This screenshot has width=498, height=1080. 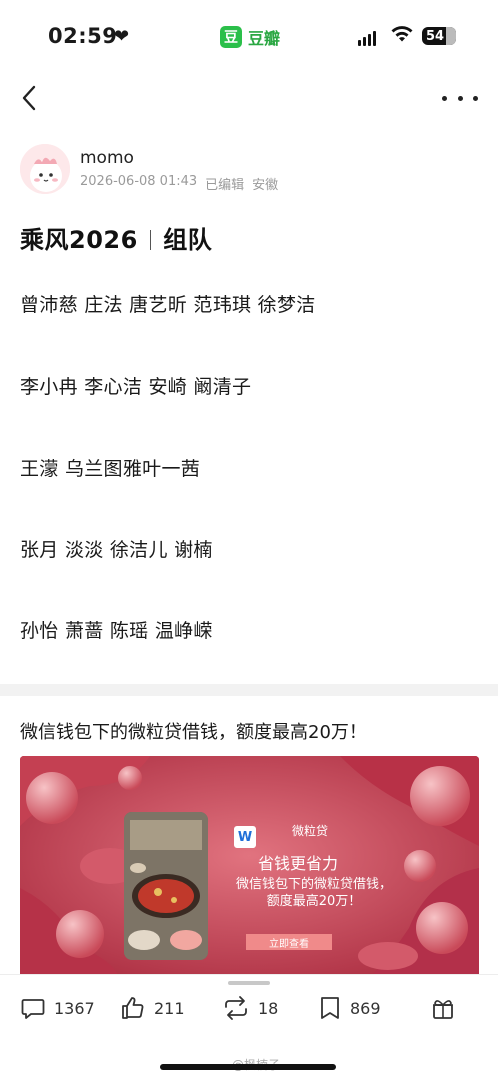 What do you see at coordinates (435, 36) in the screenshot?
I see `battery-level: 54` at bounding box center [435, 36].